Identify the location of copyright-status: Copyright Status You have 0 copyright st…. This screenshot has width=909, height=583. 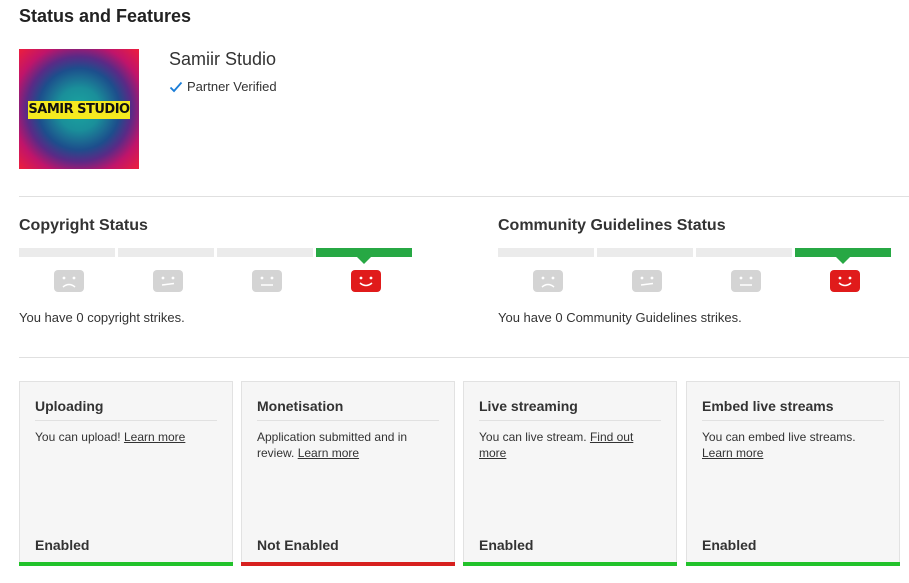
(219, 271).